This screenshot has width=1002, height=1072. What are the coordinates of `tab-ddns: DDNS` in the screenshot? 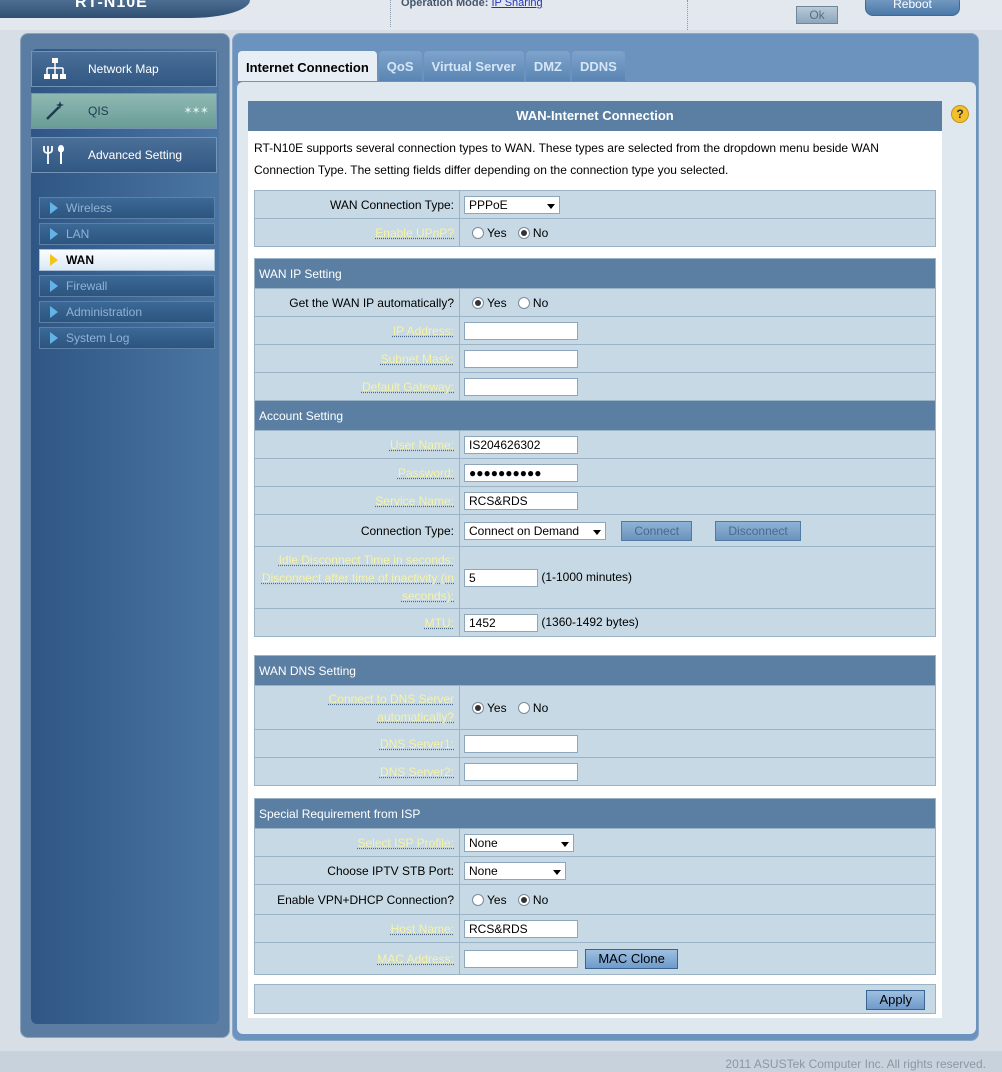 It's located at (598, 66).